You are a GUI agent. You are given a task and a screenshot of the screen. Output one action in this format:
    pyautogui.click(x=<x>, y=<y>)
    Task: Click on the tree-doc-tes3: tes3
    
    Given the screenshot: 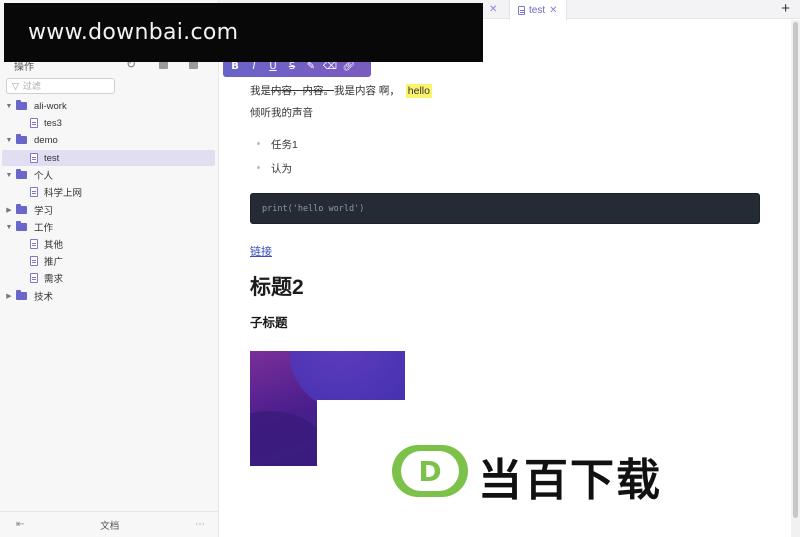 What is the action you would take?
    pyautogui.click(x=108, y=123)
    